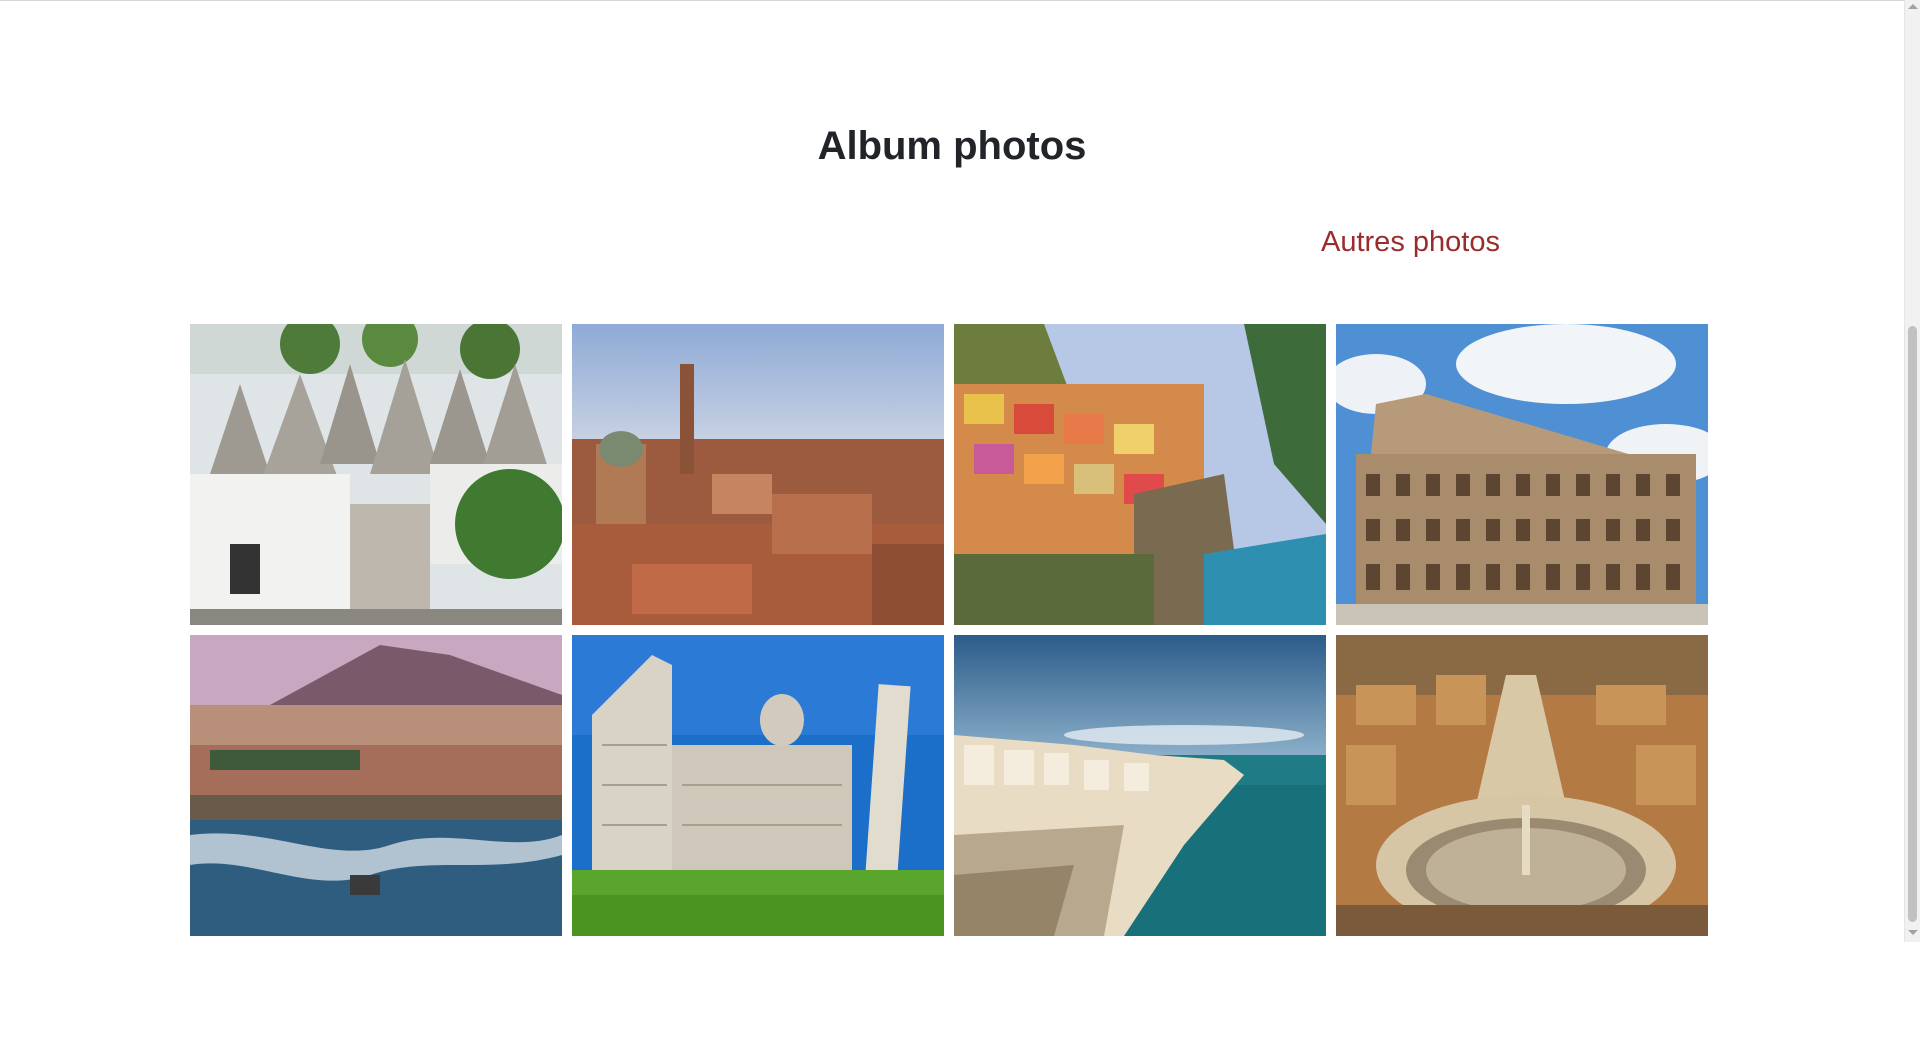 The image size is (1920, 1040). I want to click on photo-st-peters-image, so click(1522, 785).